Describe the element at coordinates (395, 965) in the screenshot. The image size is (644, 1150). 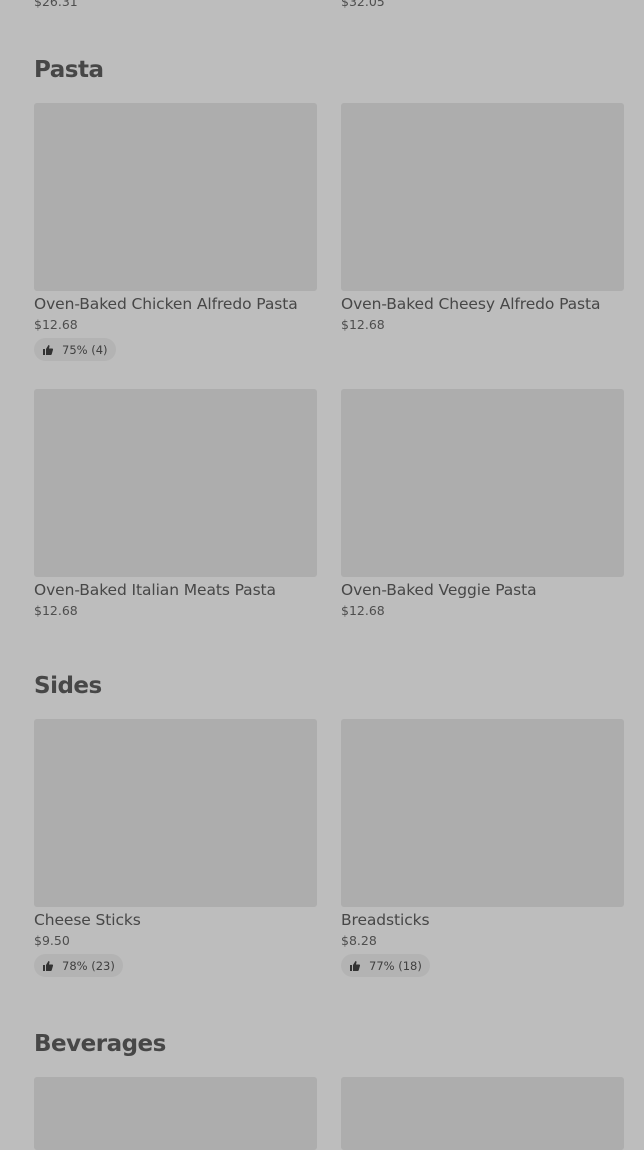
I see `rating-text: 77% (18)` at that location.